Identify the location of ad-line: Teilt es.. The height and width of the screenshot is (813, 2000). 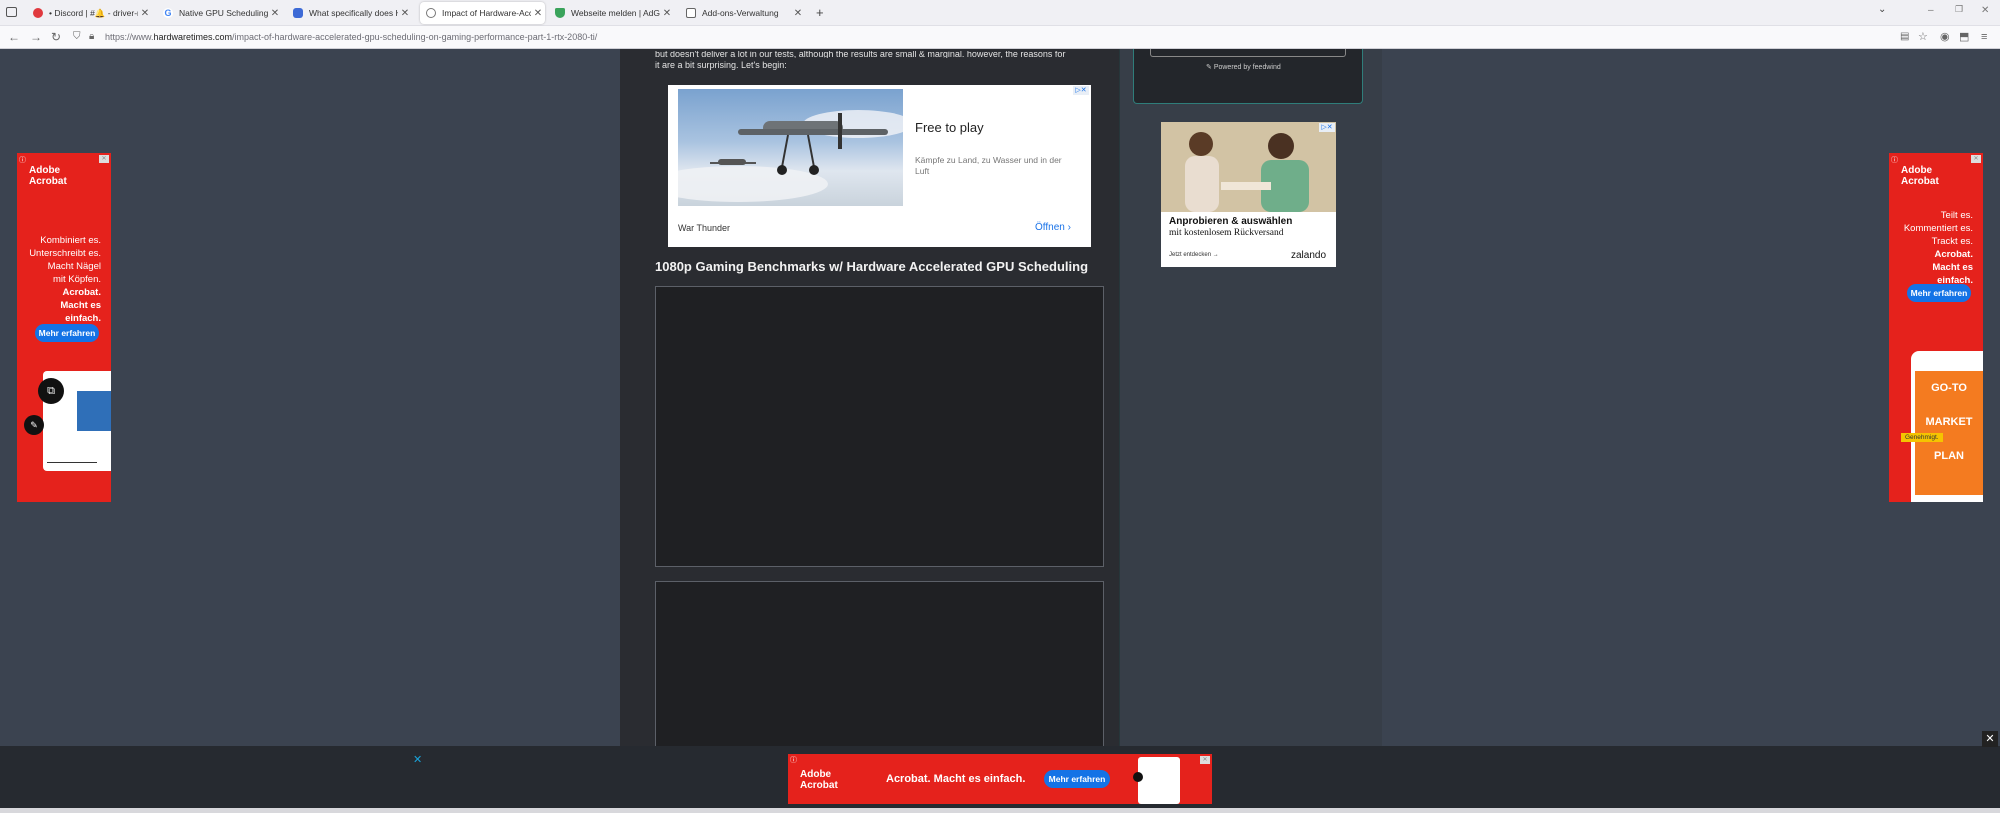
(1956, 215).